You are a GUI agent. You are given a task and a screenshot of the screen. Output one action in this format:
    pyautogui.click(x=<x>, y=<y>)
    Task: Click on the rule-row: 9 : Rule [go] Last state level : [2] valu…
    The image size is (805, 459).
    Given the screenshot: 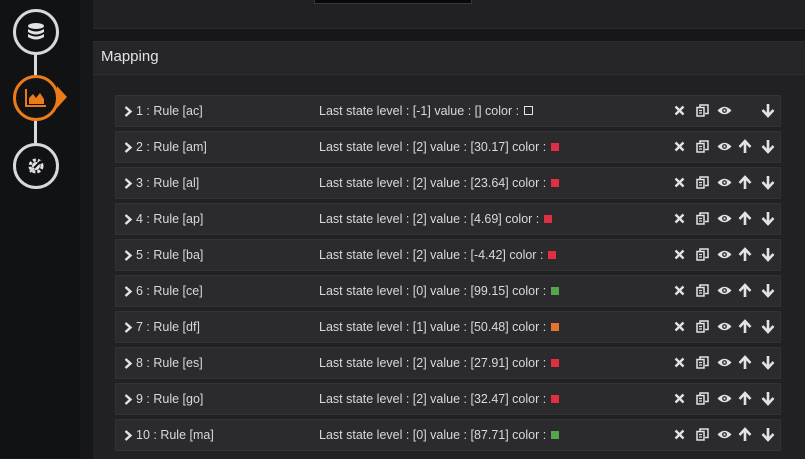 What is the action you would take?
    pyautogui.click(x=448, y=399)
    